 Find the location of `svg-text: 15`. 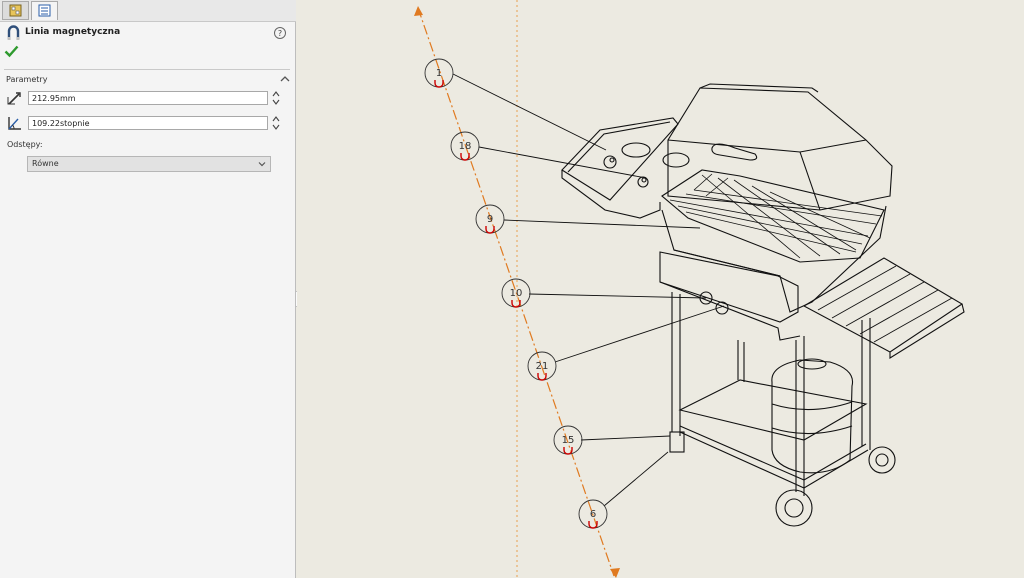

svg-text: 15 is located at coordinates (568, 440).